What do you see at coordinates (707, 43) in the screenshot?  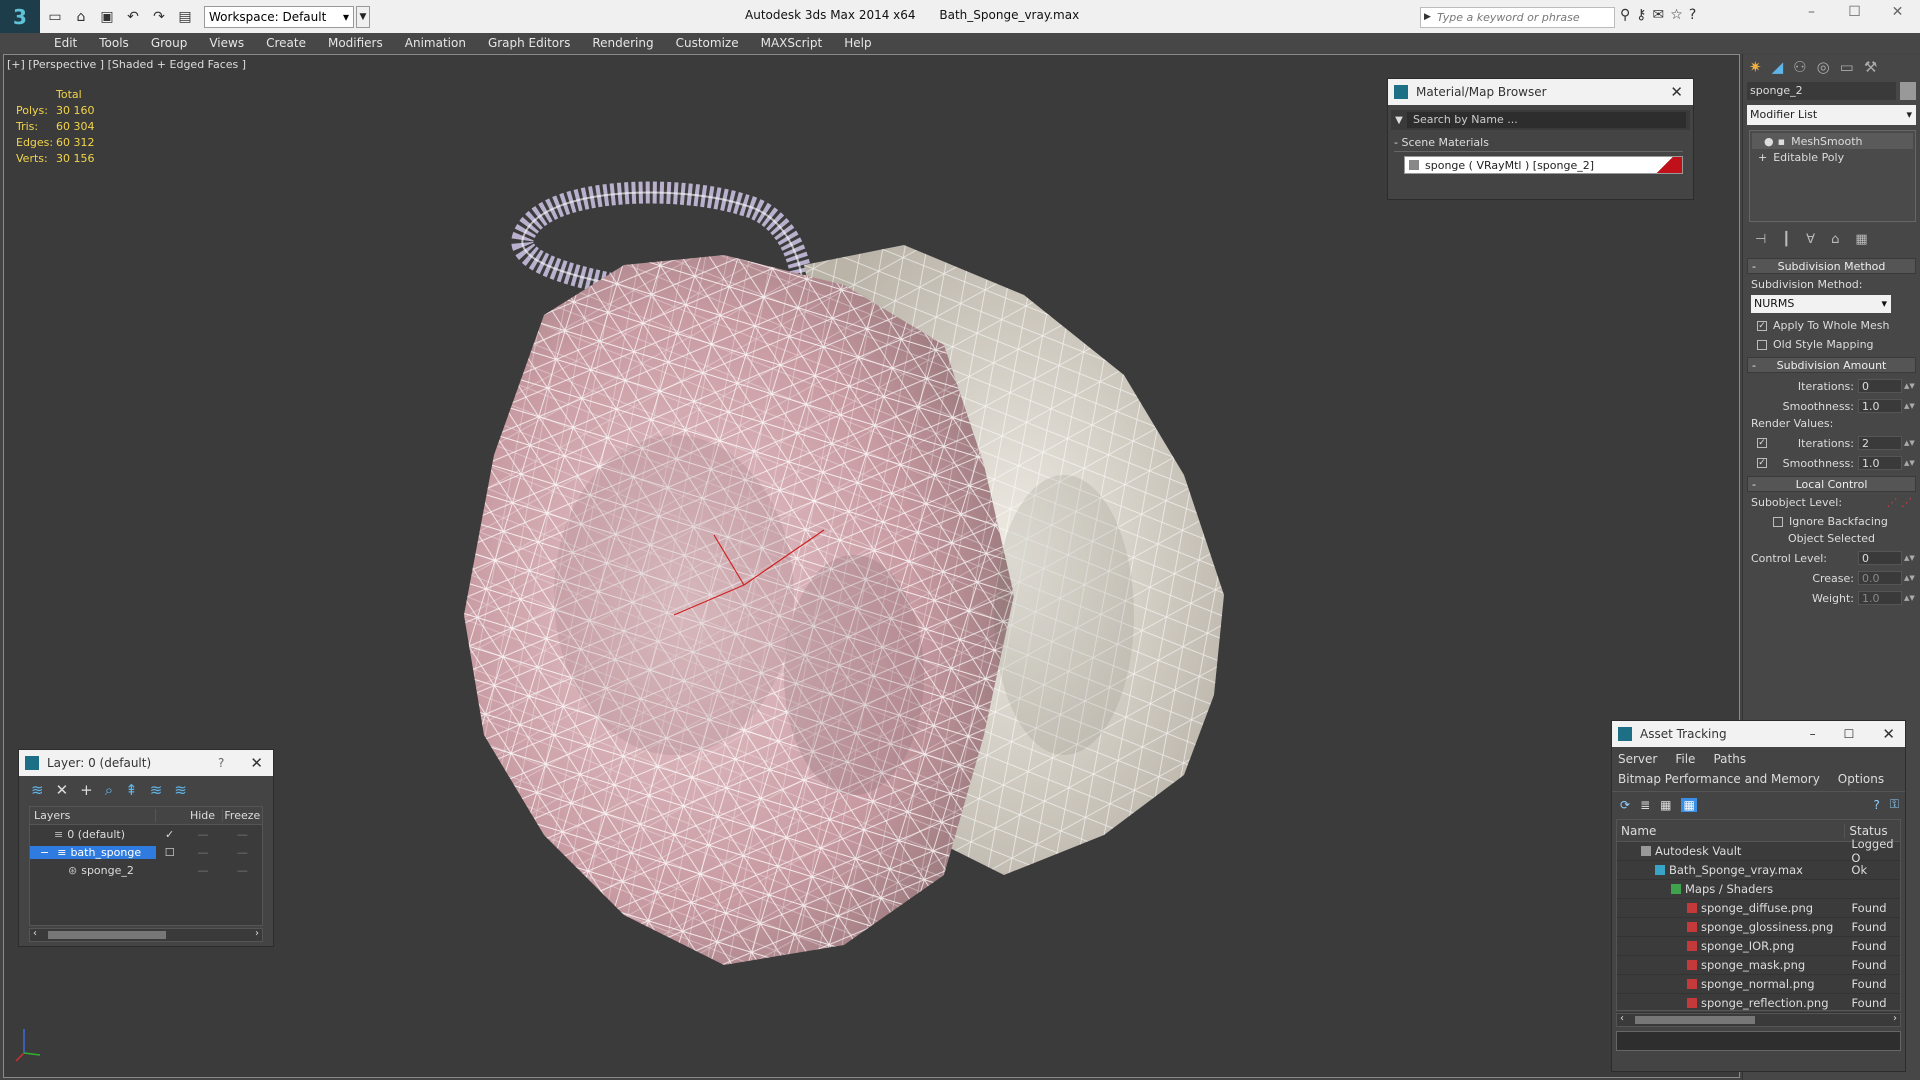 I see `menu-customize: Customize` at bounding box center [707, 43].